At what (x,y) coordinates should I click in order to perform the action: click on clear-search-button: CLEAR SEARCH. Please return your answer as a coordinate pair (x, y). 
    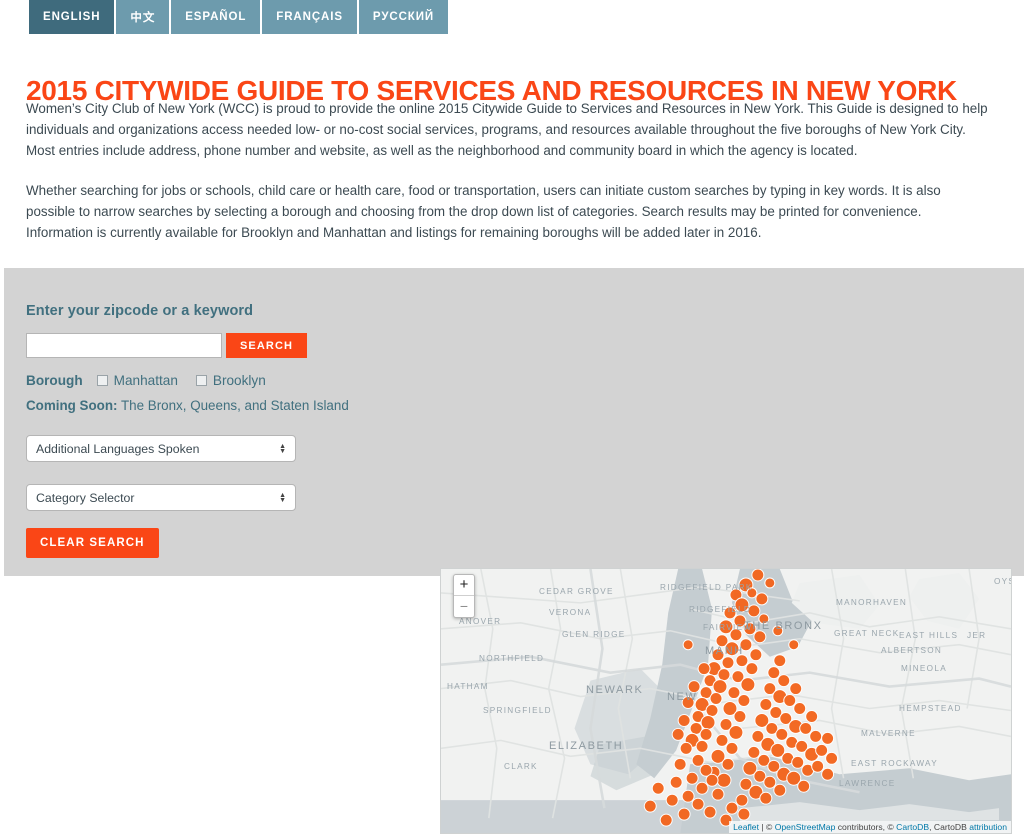
    Looking at the image, I should click on (92, 543).